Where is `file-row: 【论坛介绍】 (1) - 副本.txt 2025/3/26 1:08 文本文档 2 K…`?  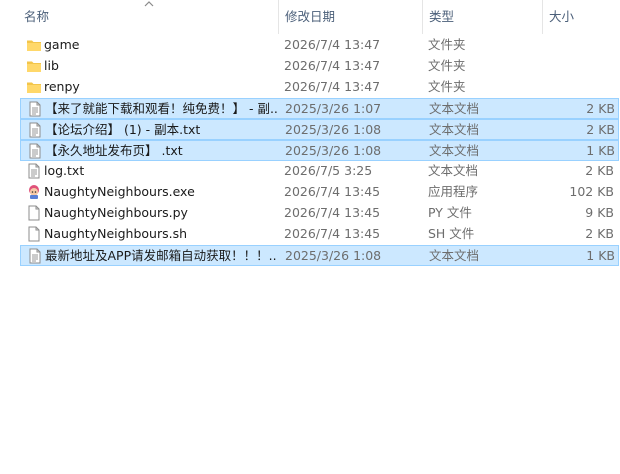
file-row: 【论坛介绍】 (1) - 副本.txt 2025/3/26 1:08 文本文档 2 K… is located at coordinates (319, 129).